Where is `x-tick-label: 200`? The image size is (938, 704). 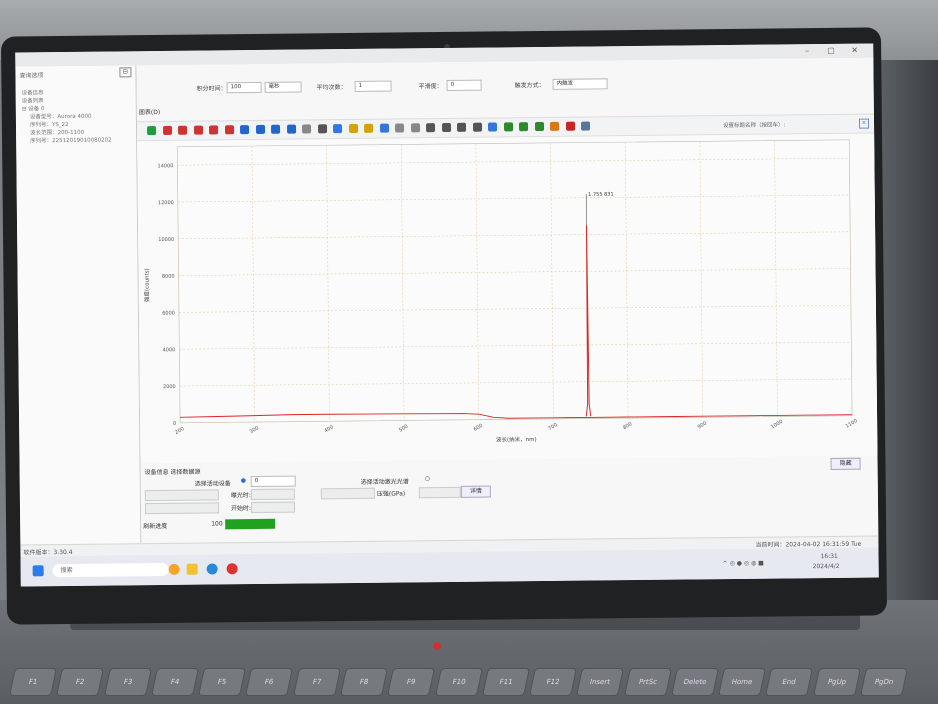 x-tick-label: 200 is located at coordinates (179, 431).